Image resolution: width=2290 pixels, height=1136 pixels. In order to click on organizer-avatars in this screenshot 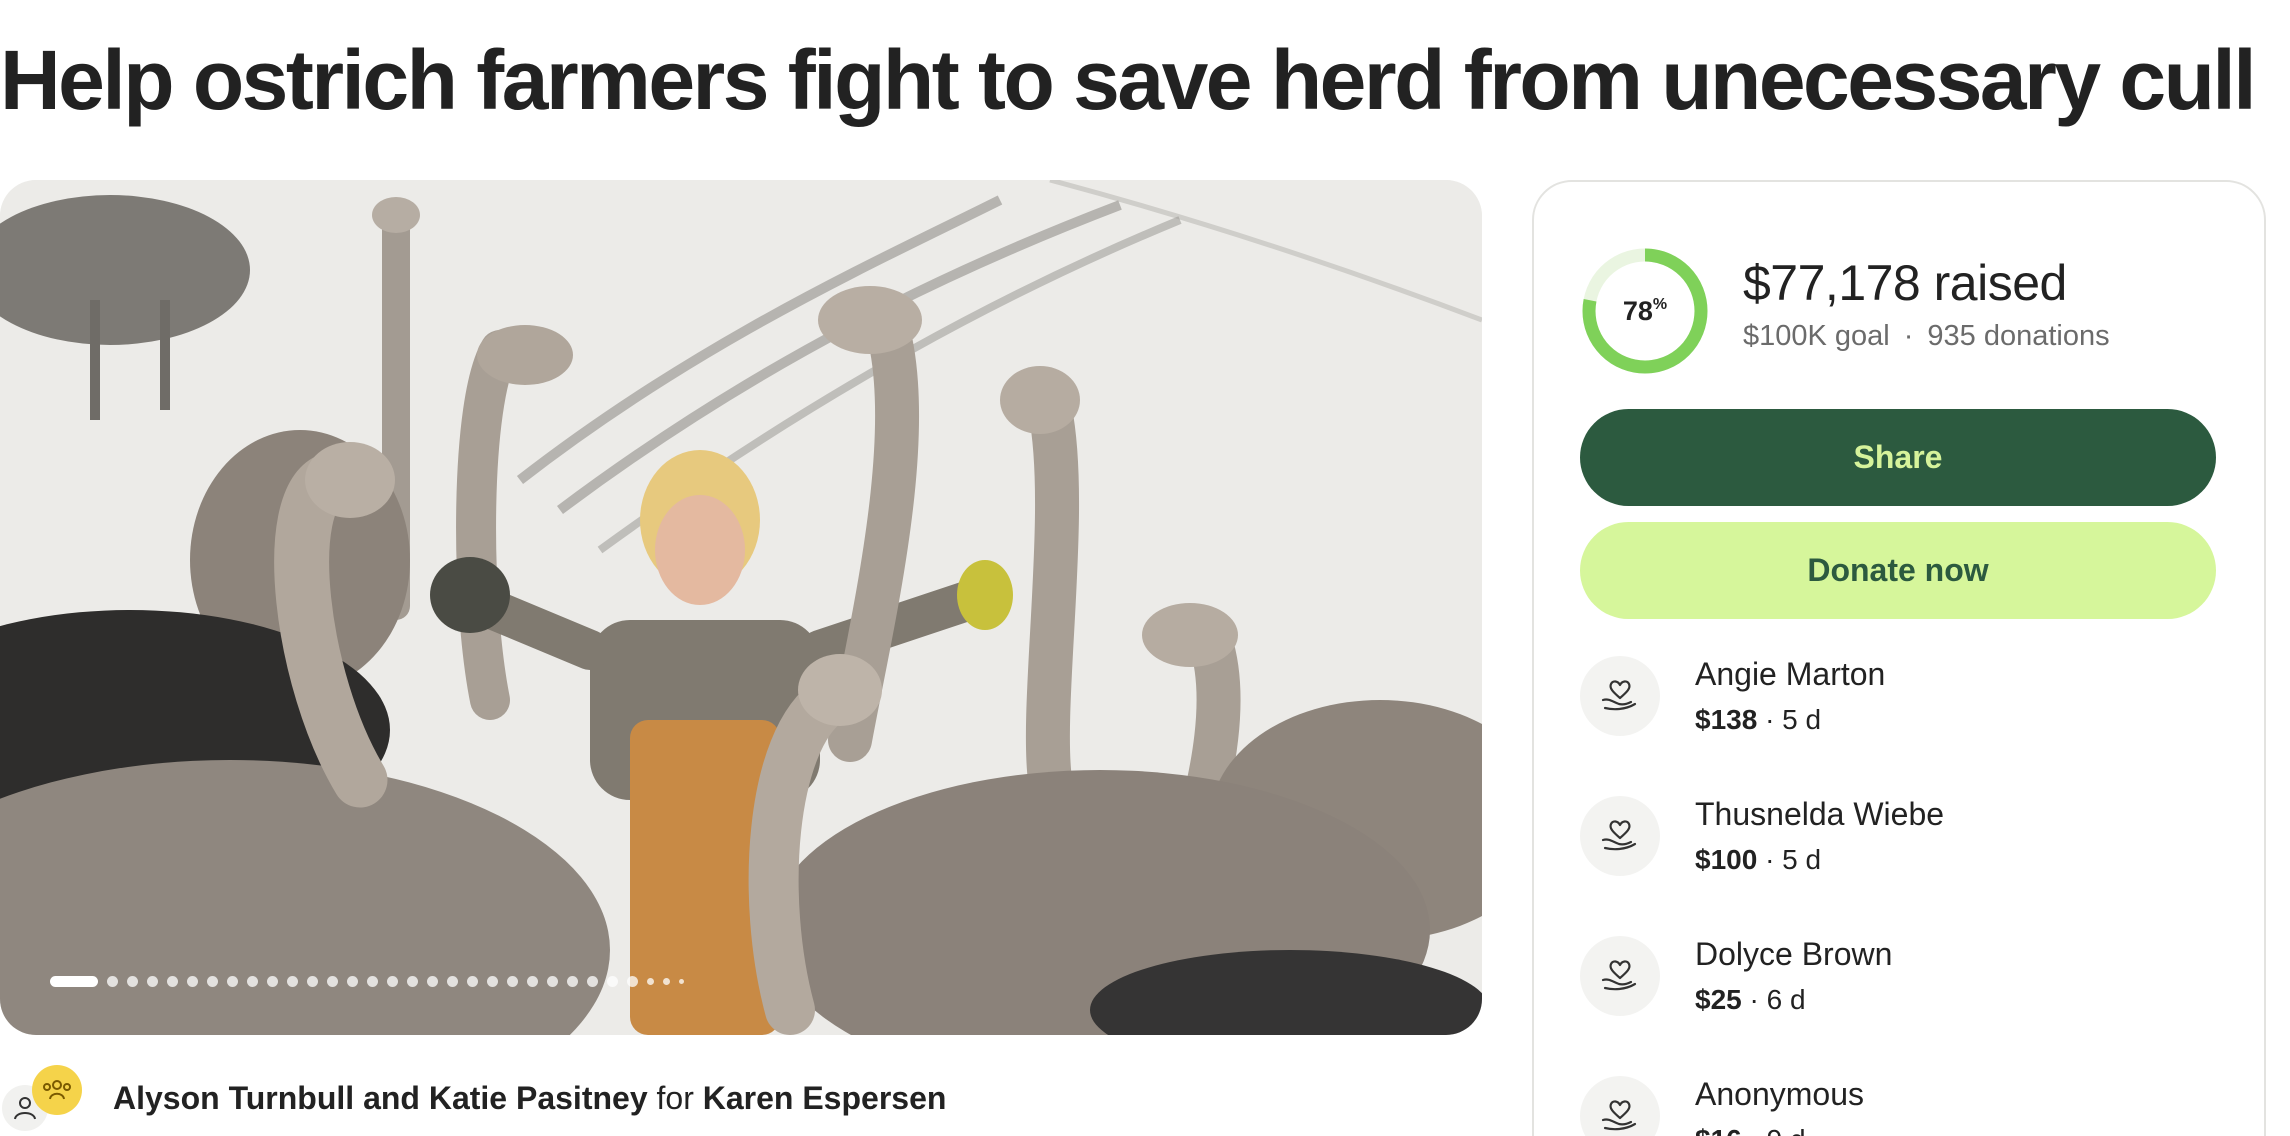, I will do `click(45, 1100)`.